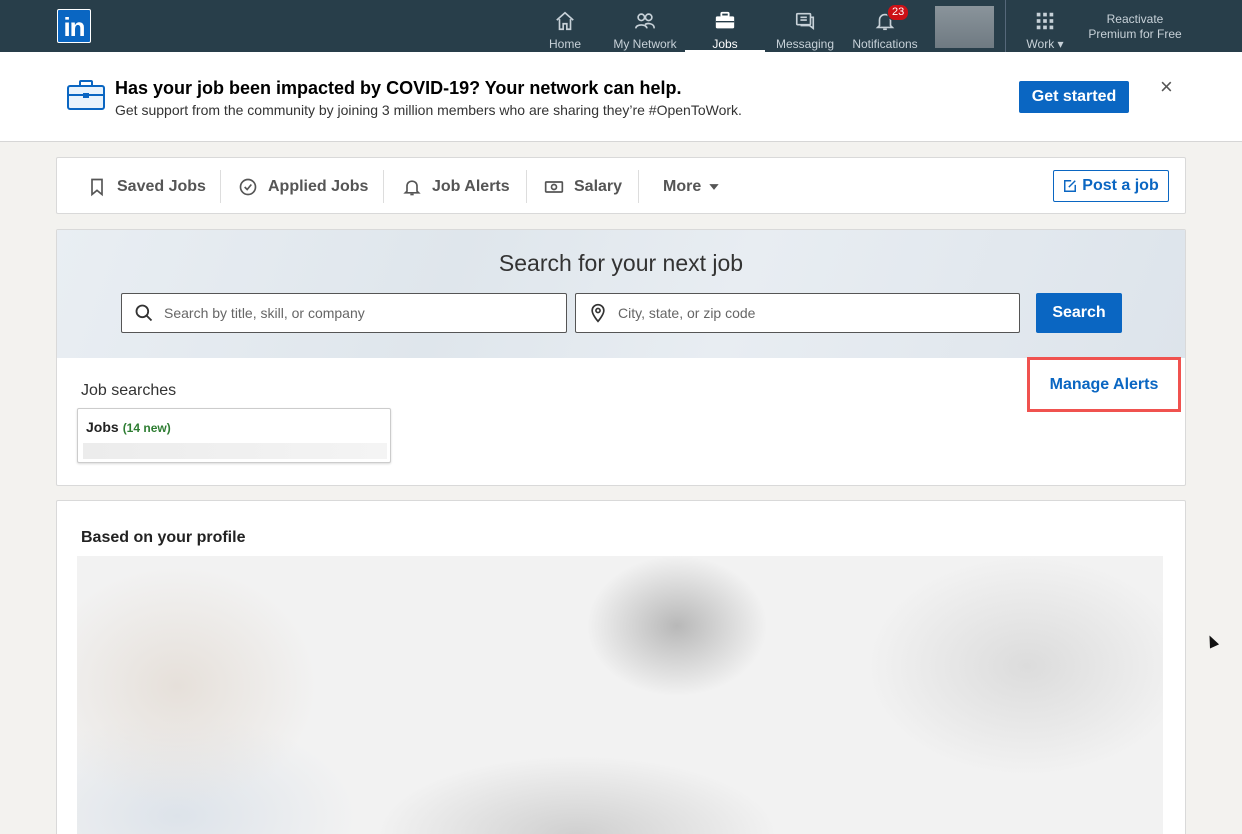 Image resolution: width=1242 pixels, height=834 pixels. What do you see at coordinates (1166, 87) in the screenshot?
I see `close-icon: ×` at bounding box center [1166, 87].